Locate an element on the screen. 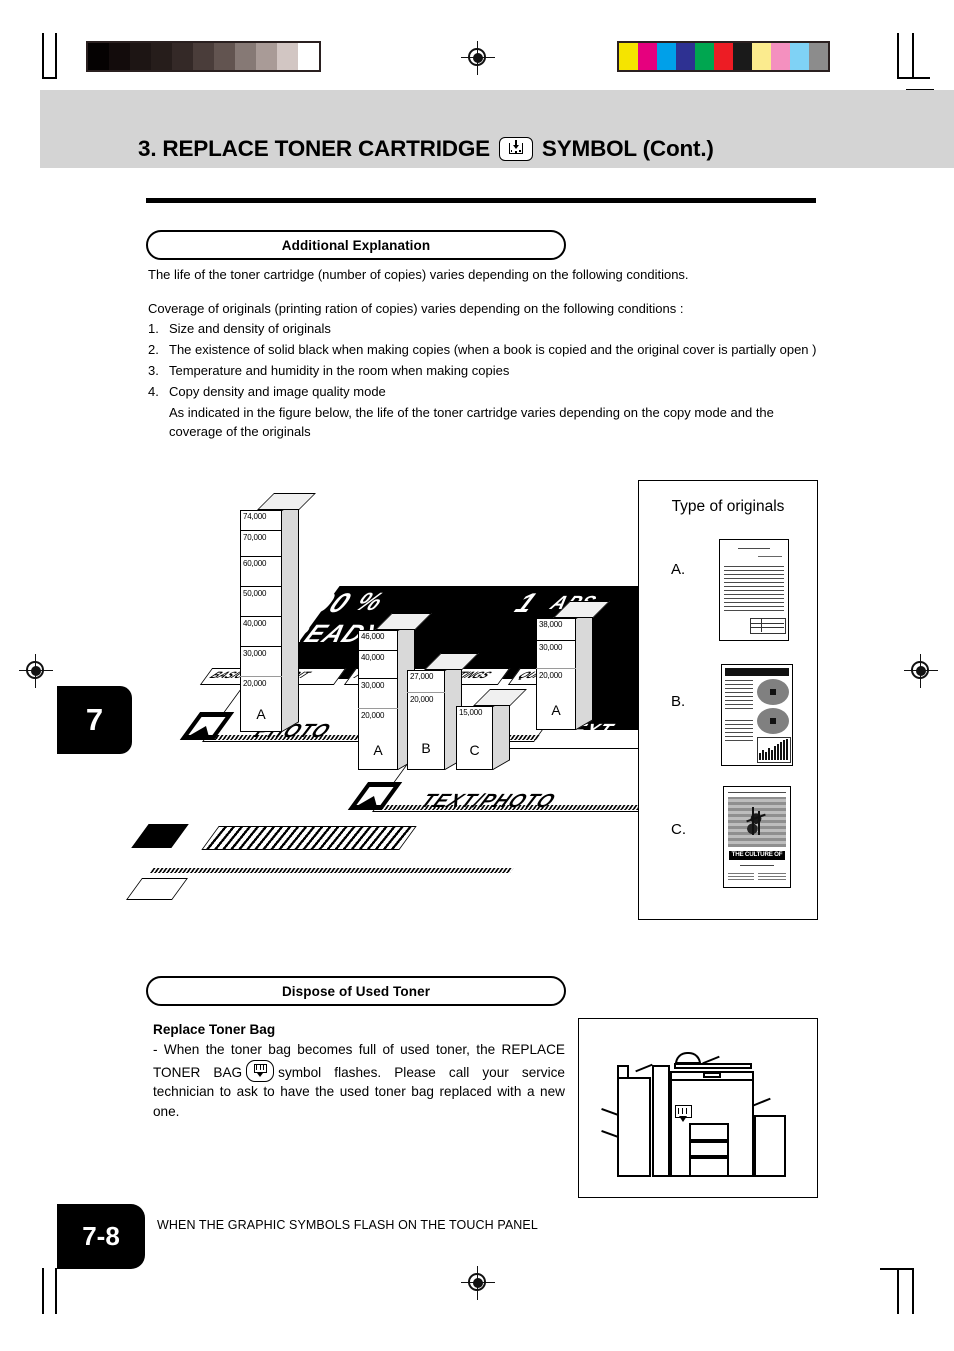 This screenshot has width=954, height=1351. page-title-suffix: SYMBOL (Cont.) is located at coordinates (627, 148).